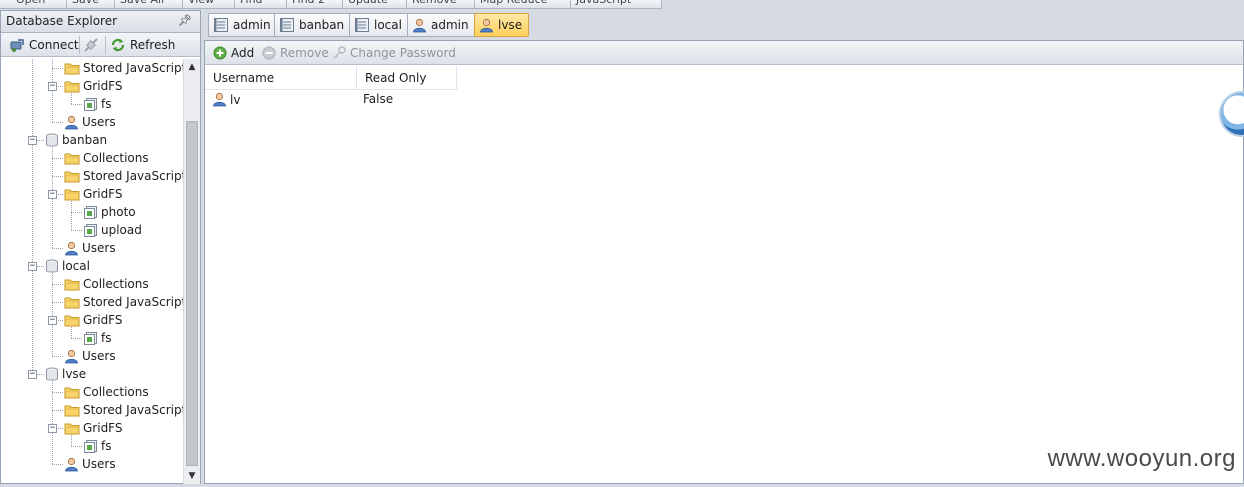  Describe the element at coordinates (52, 266) in the screenshot. I see `database-icon` at that location.